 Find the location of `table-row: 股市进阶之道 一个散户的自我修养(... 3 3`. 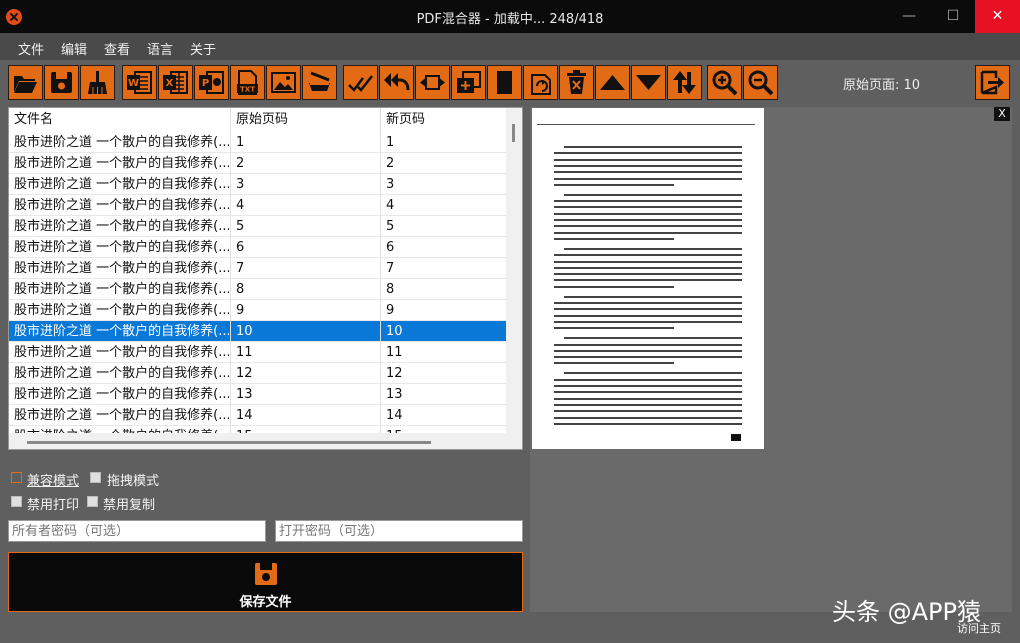

table-row: 股市进阶之道 一个散户的自我修养(... 3 3 is located at coordinates (257, 184).